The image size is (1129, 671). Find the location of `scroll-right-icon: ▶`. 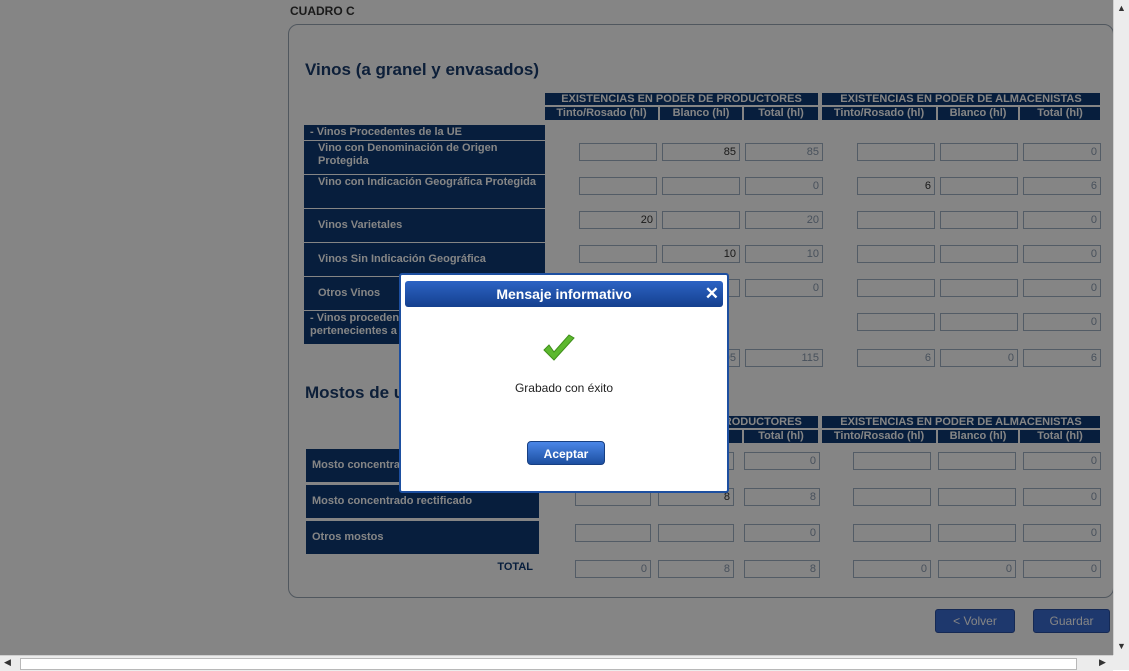

scroll-right-icon: ▶ is located at coordinates (1102, 662).